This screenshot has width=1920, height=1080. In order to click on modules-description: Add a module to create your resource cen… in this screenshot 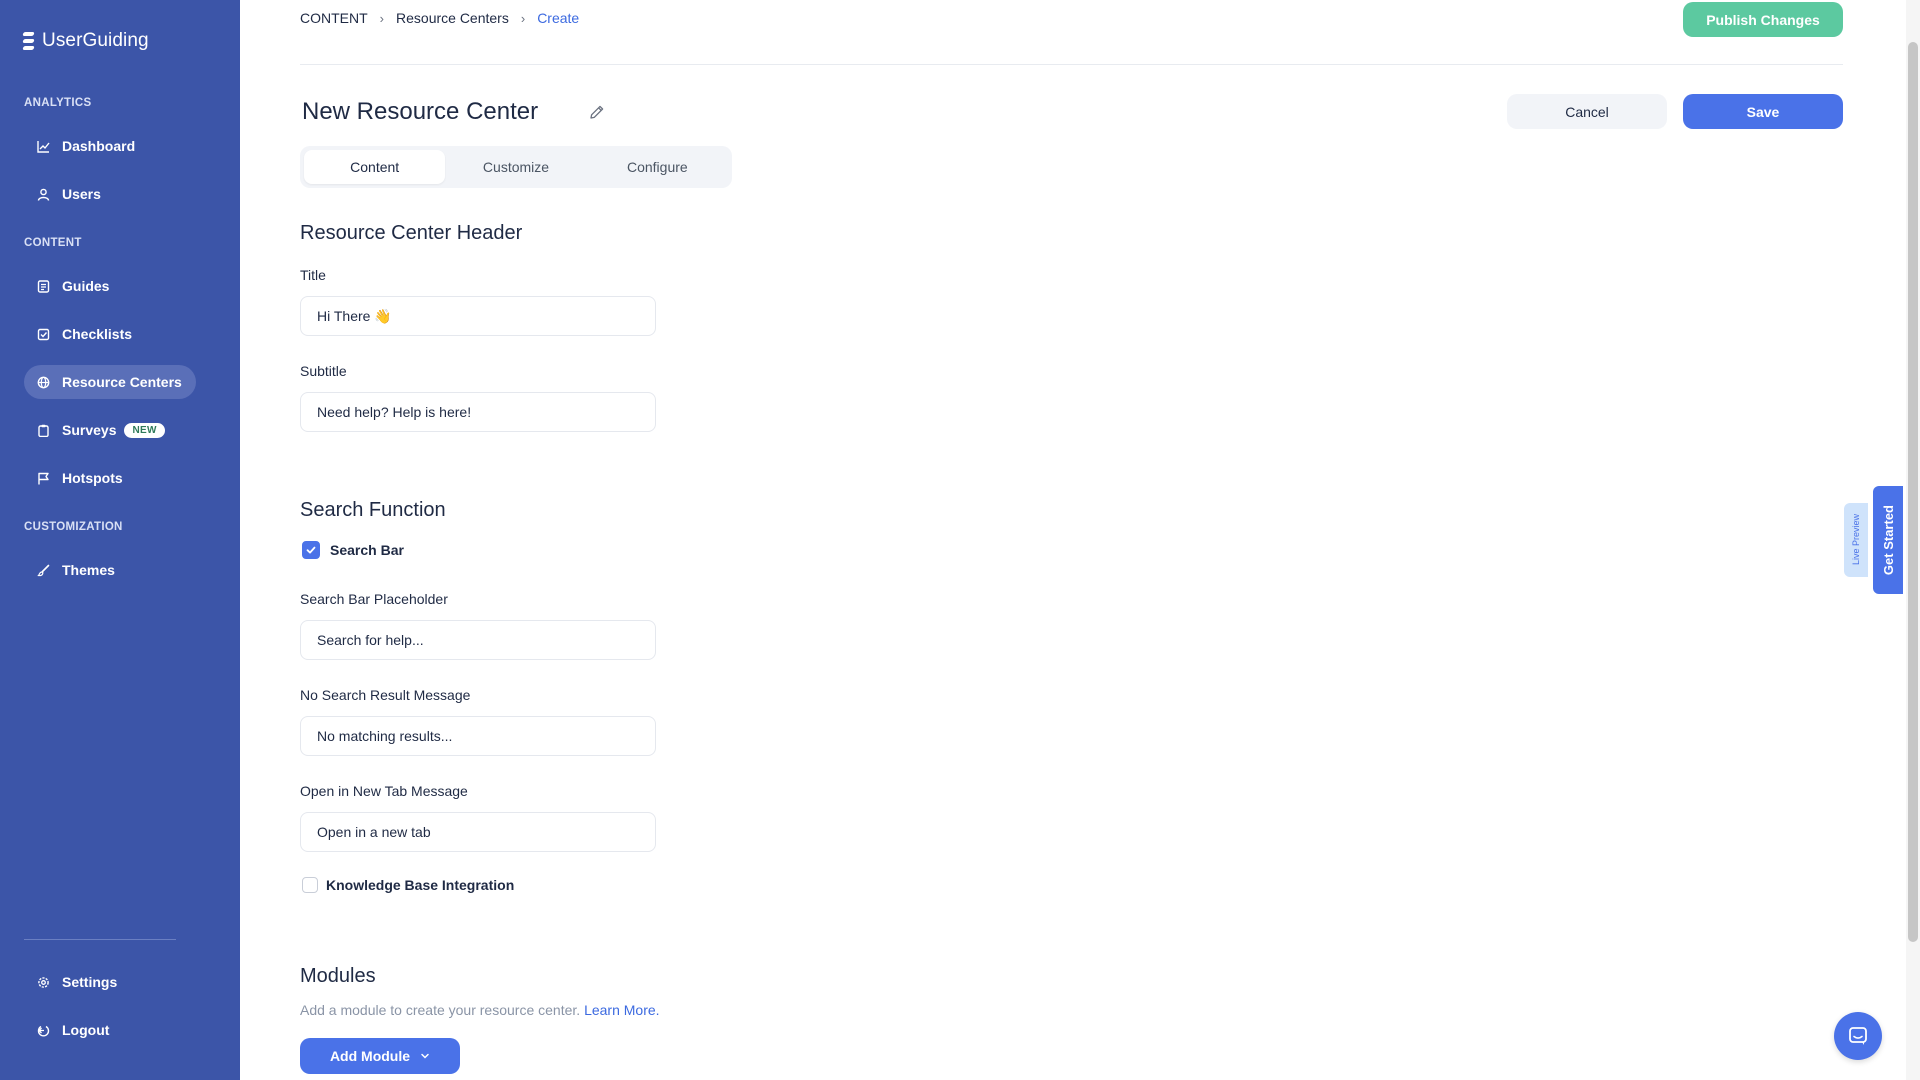, I will do `click(480, 1010)`.